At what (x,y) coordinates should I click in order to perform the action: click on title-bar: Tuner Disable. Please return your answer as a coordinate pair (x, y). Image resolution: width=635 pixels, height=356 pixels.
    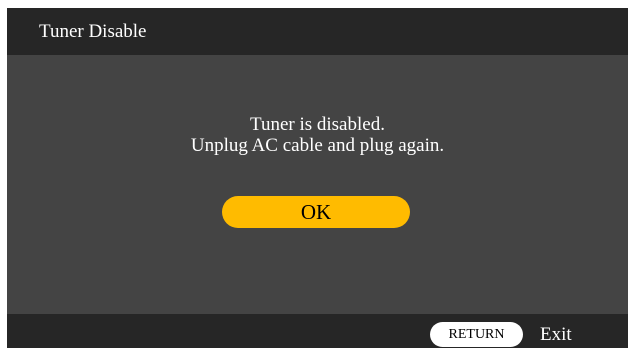
    Looking at the image, I should click on (317, 31).